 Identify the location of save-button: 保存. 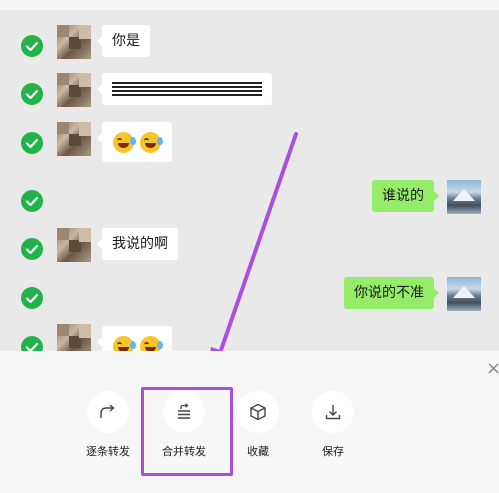
(333, 425).